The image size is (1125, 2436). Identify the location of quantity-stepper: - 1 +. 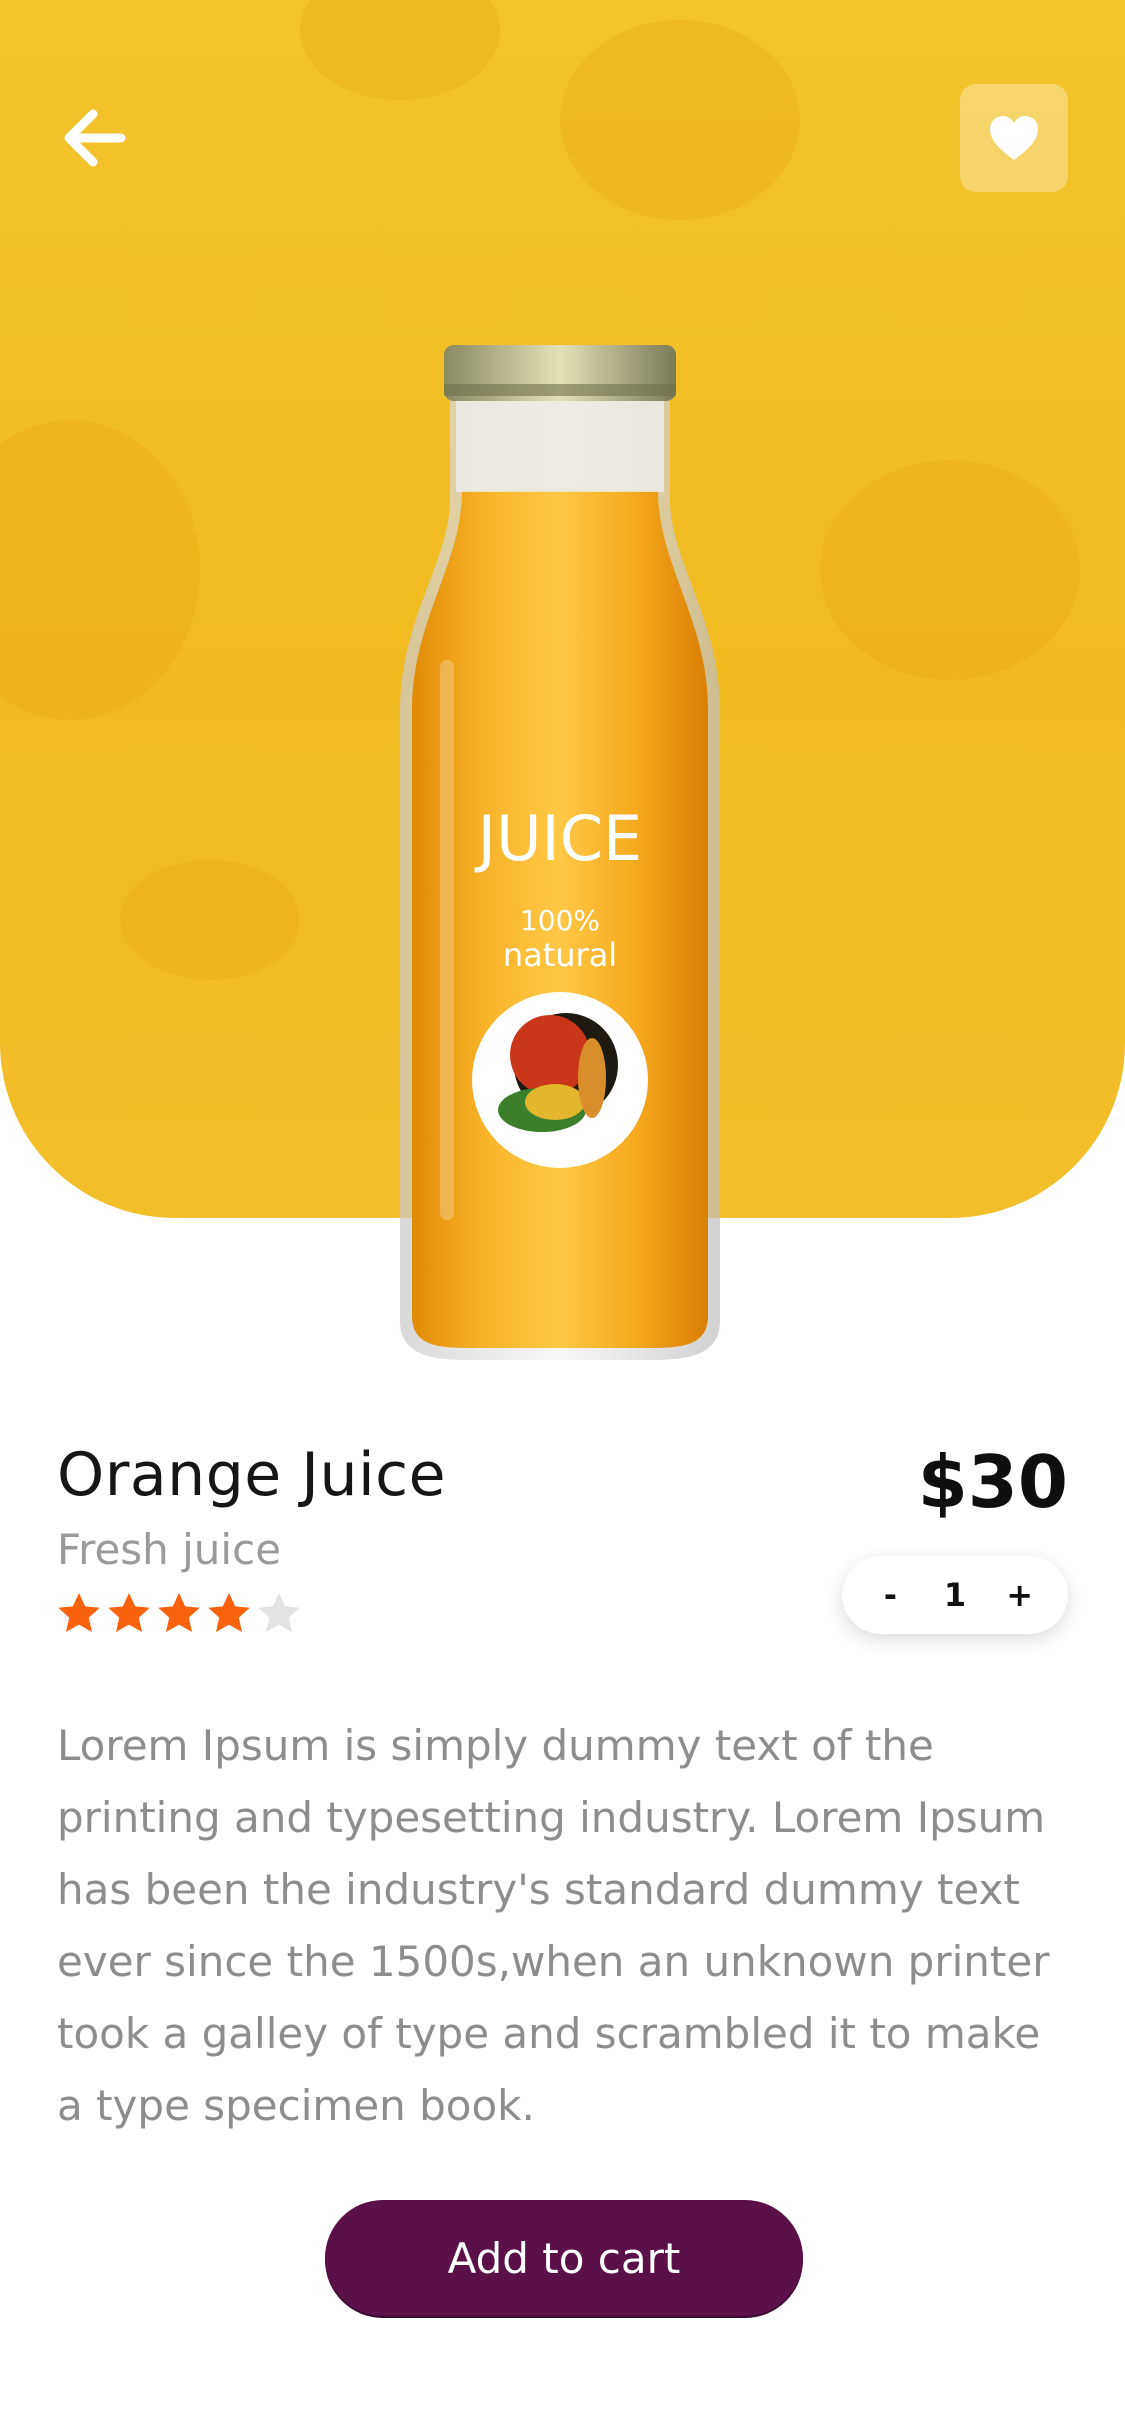
(955, 1595).